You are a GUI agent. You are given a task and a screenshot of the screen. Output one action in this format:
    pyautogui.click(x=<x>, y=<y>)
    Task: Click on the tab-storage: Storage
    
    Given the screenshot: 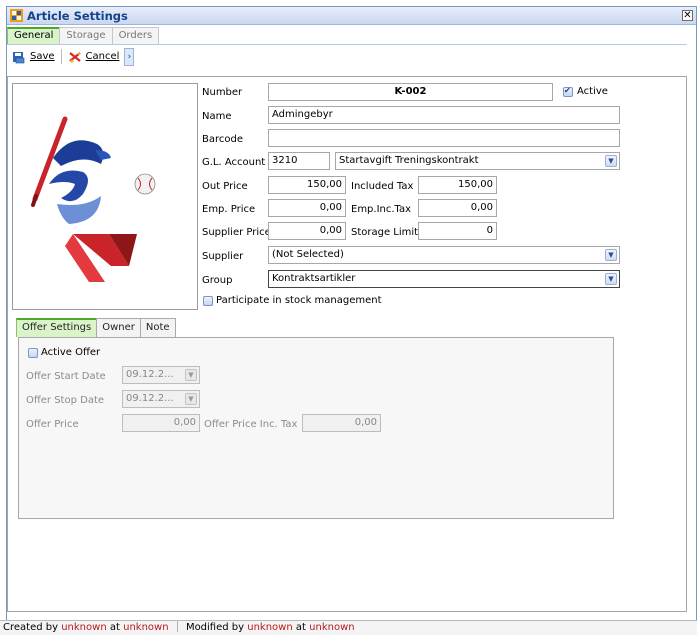 What is the action you would take?
    pyautogui.click(x=86, y=35)
    